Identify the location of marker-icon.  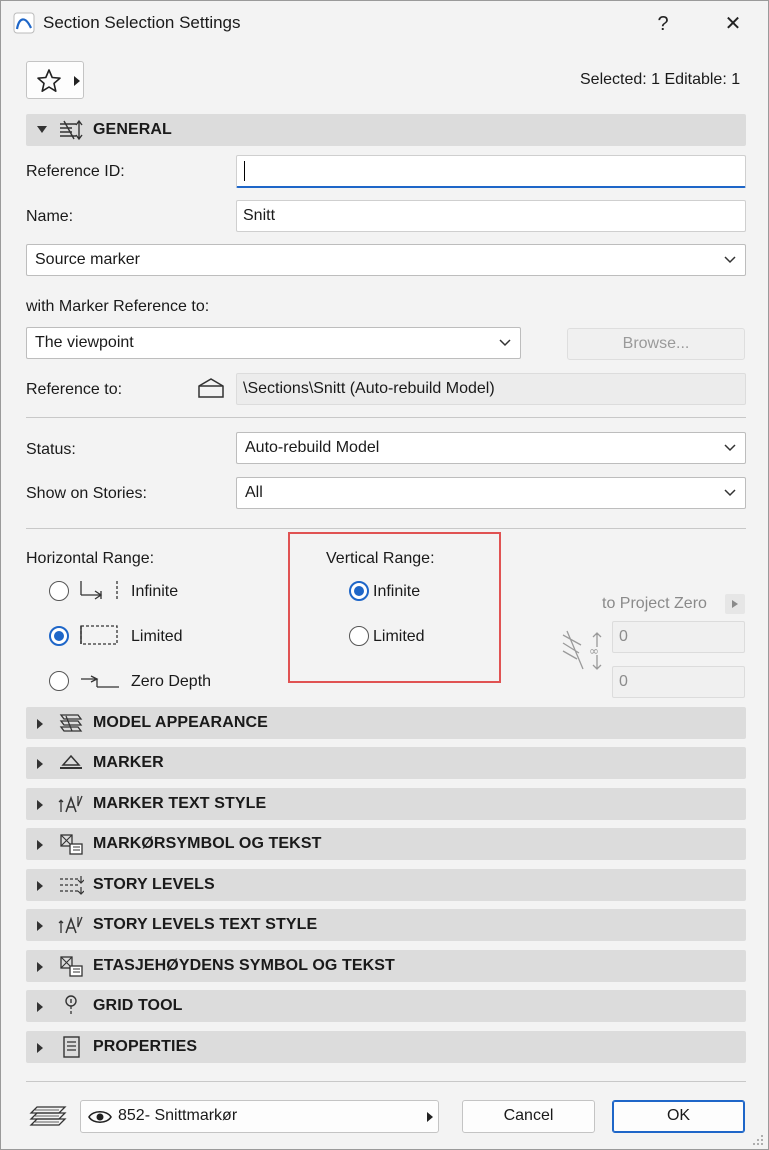
(71, 761).